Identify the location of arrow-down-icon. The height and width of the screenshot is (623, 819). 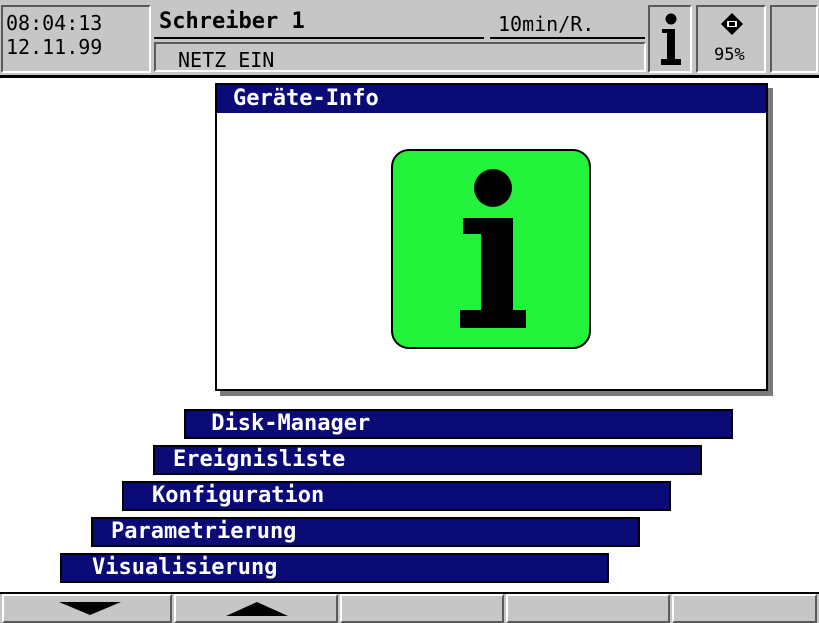
(90, 608).